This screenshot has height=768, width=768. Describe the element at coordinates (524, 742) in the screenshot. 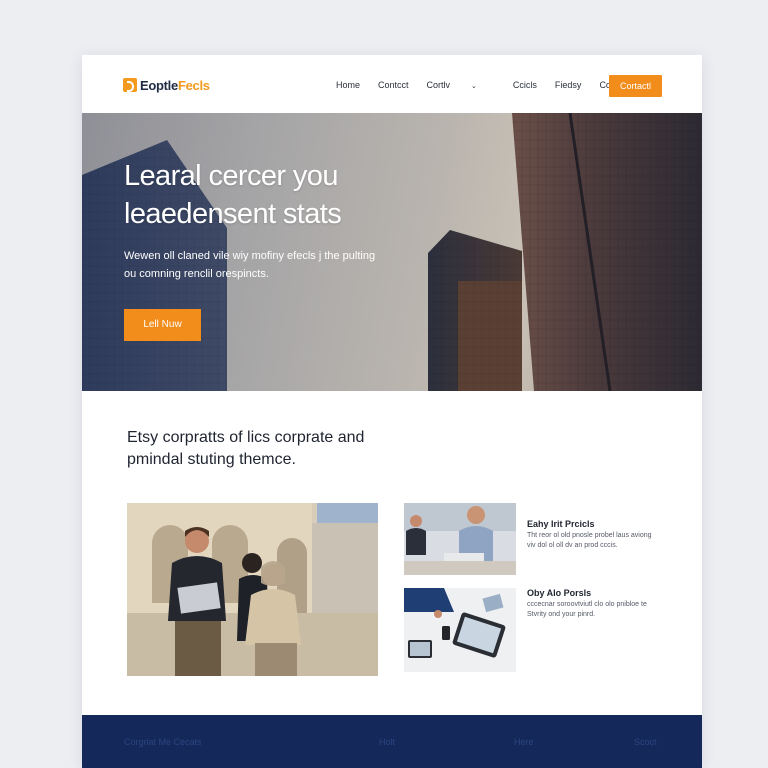

I see `footer-link-3: Here` at that location.